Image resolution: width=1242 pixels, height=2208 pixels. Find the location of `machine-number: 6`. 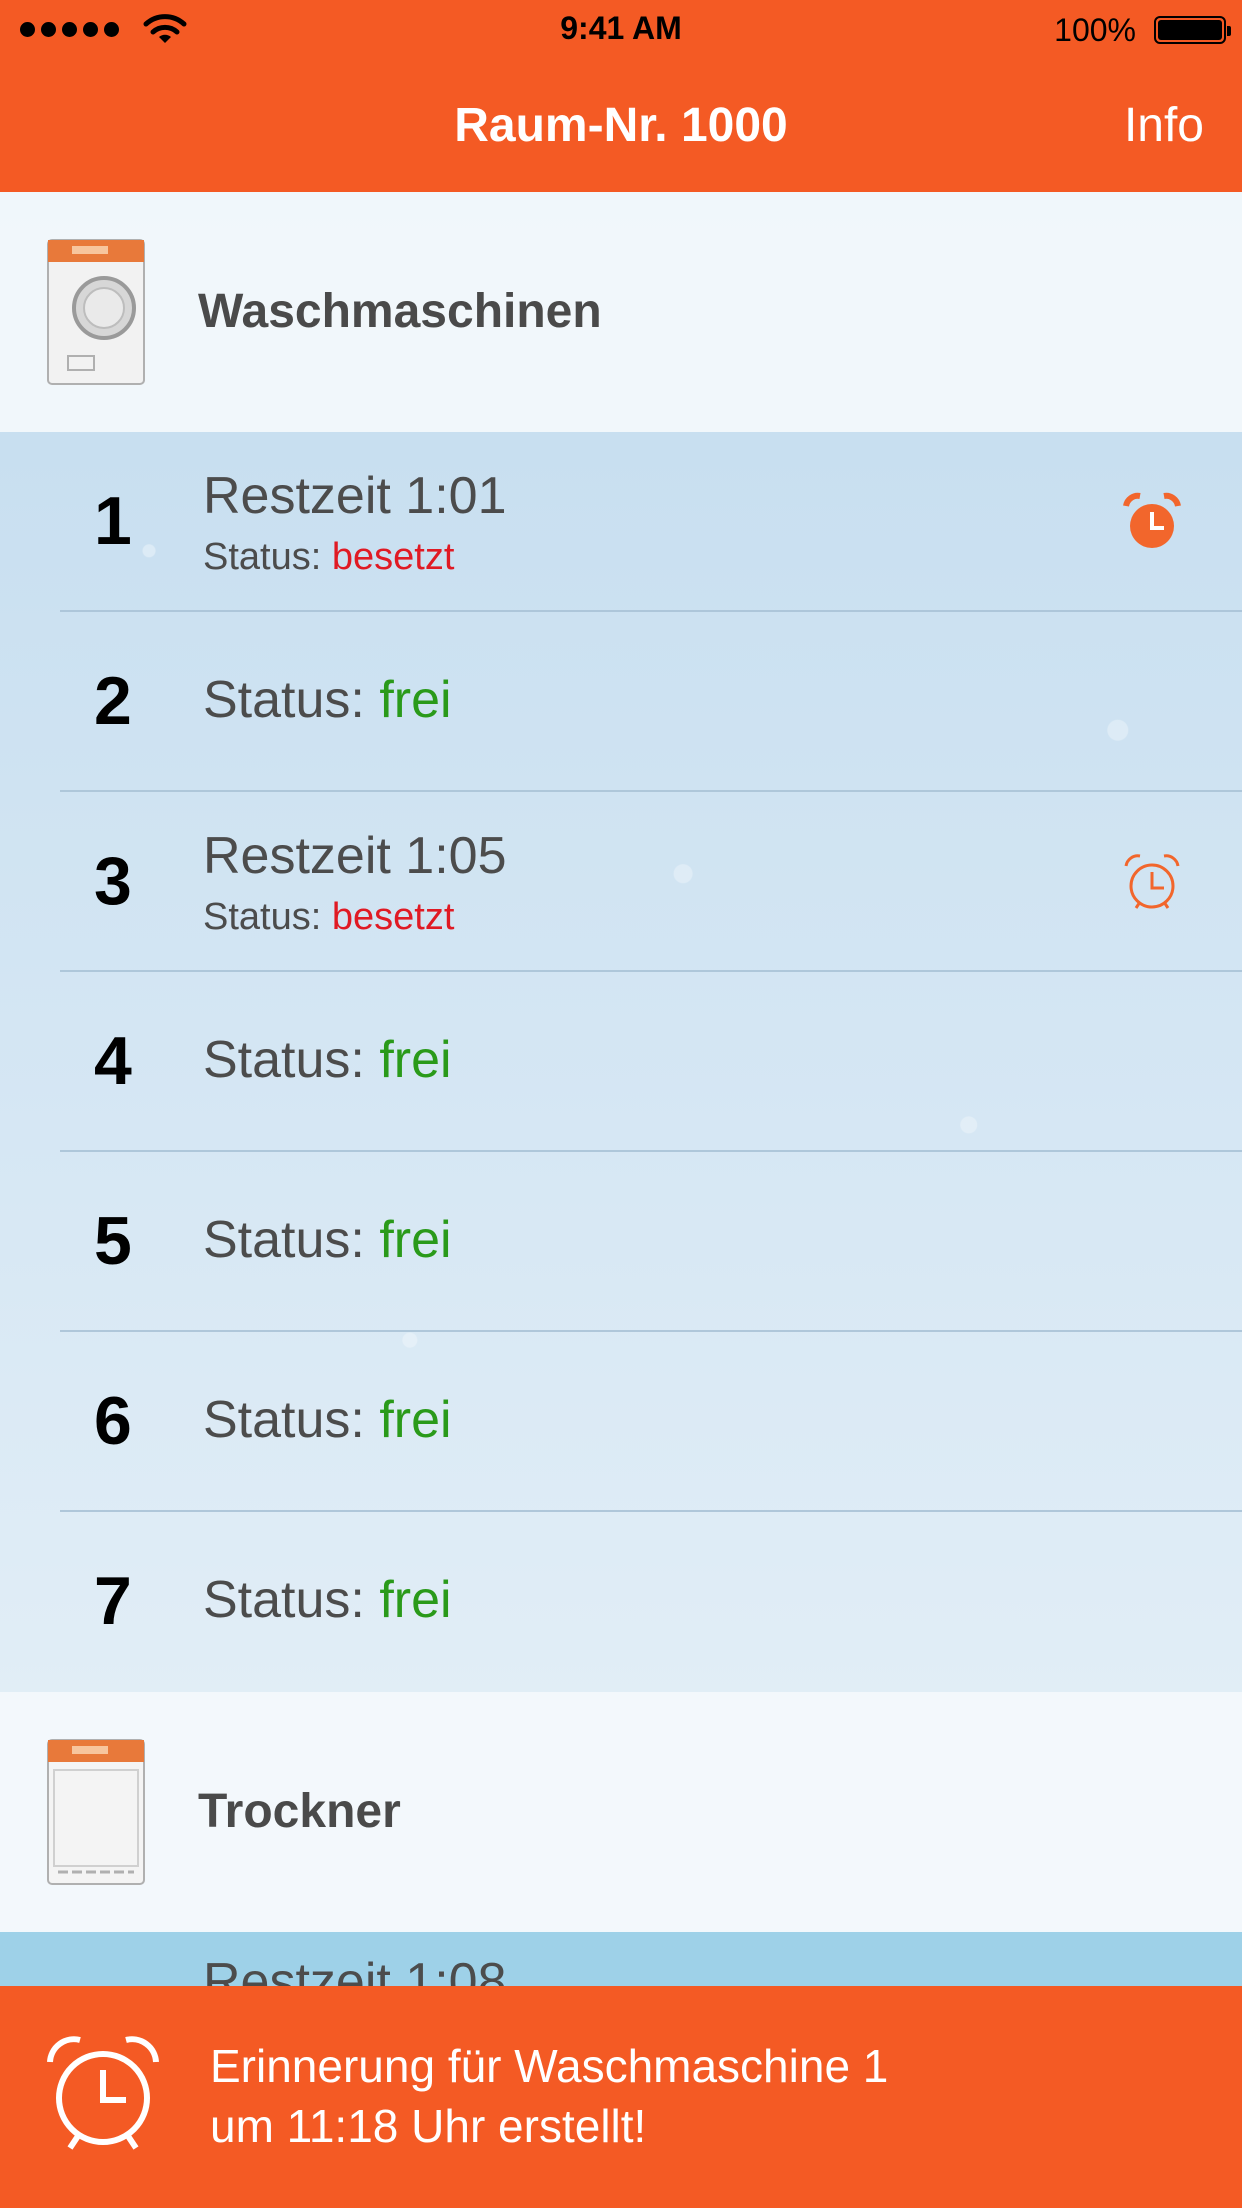

machine-number: 6 is located at coordinates (113, 1421).